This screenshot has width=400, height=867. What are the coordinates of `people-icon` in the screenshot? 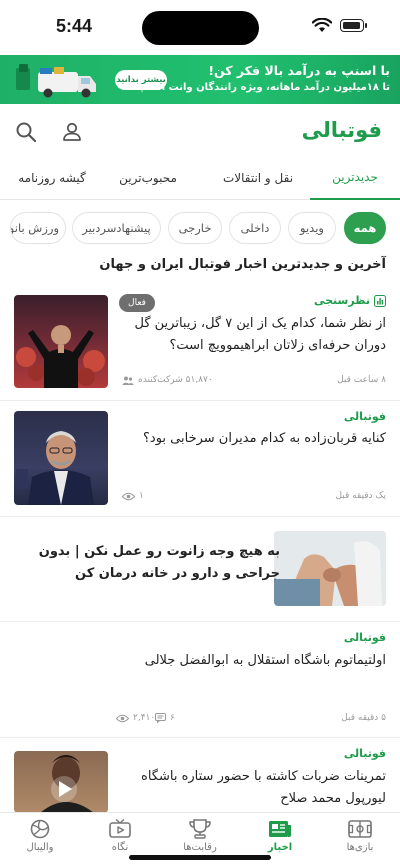 It's located at (128, 380).